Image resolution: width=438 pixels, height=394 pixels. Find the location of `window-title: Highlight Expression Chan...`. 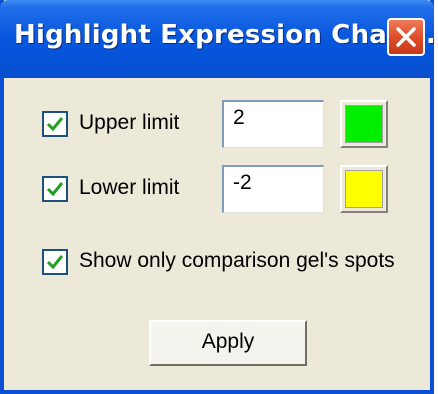

window-title: Highlight Expression Chan... is located at coordinates (225, 35).